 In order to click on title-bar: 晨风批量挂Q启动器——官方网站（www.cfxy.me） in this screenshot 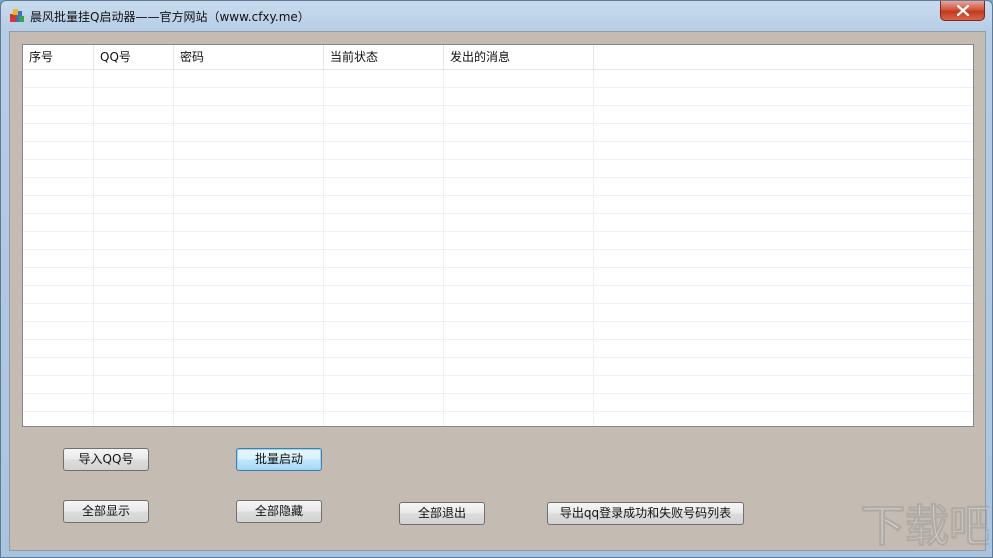, I will do `click(496, 16)`.